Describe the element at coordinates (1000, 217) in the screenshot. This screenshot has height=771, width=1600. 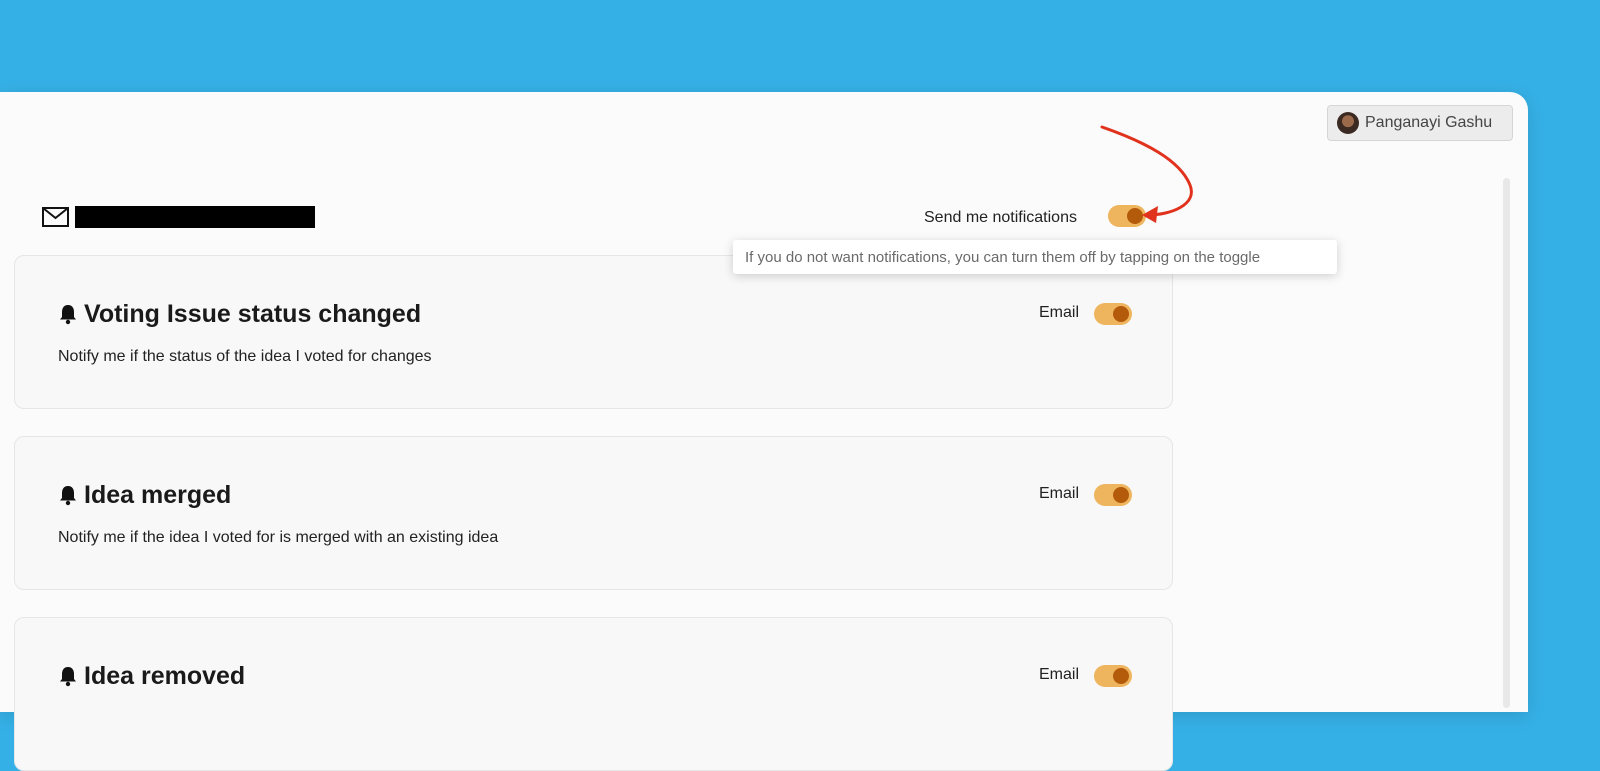
I see `notifications-label: Send me notifications` at that location.